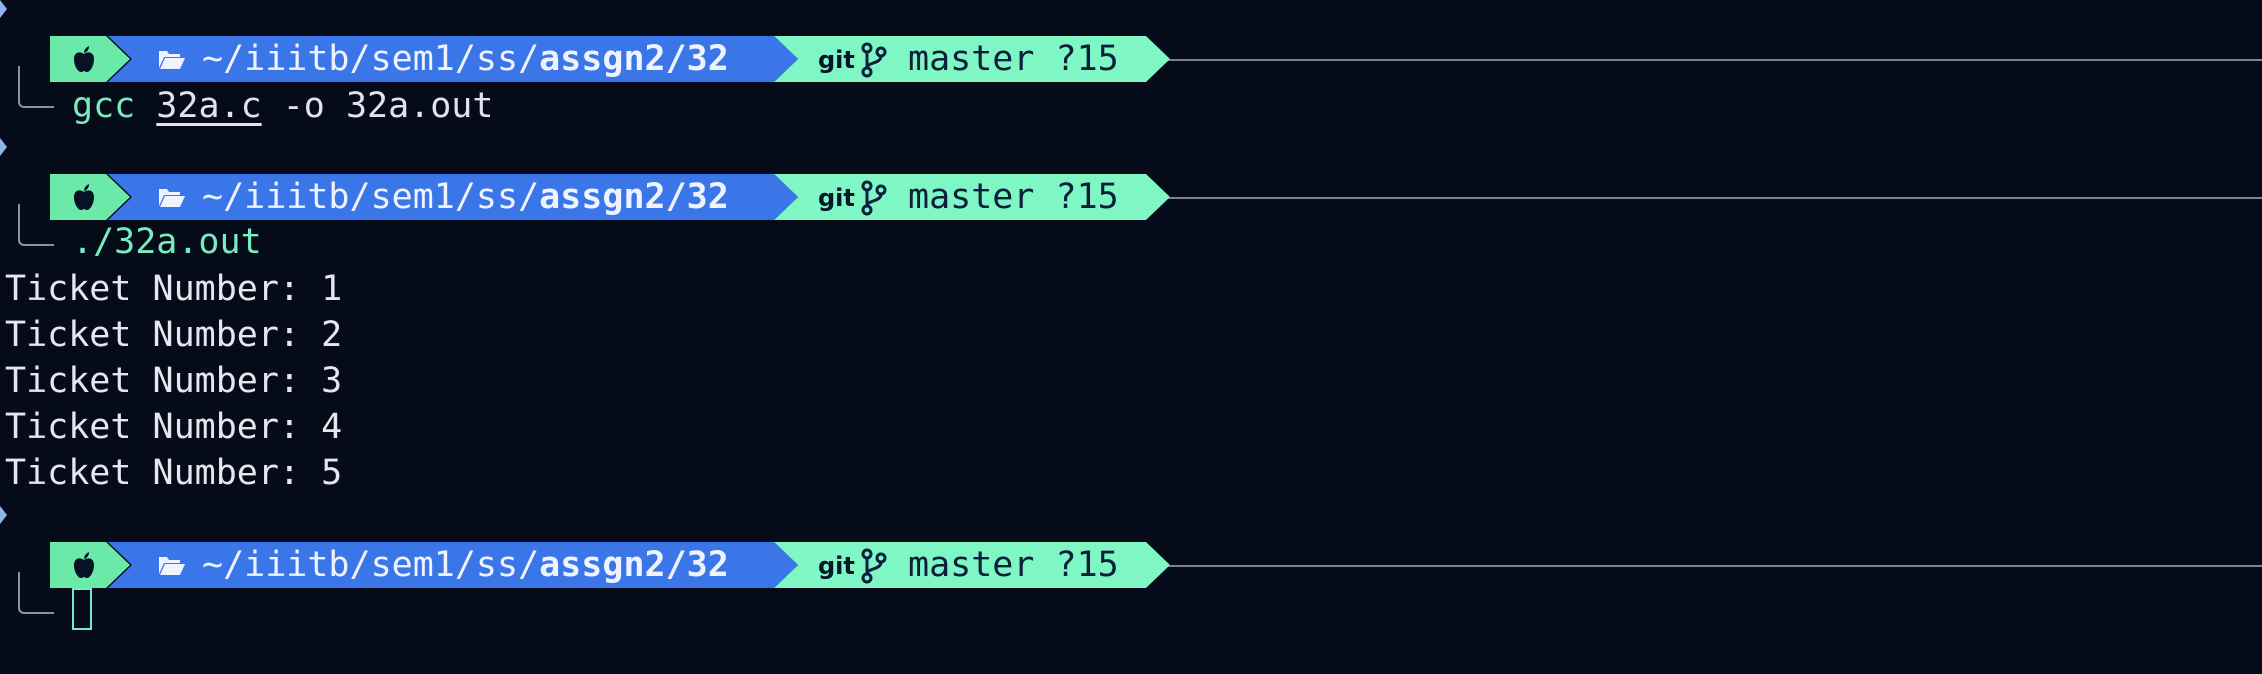 Image resolution: width=2262 pixels, height=674 pixels. I want to click on command-line: ./32a.out, so click(167, 242).